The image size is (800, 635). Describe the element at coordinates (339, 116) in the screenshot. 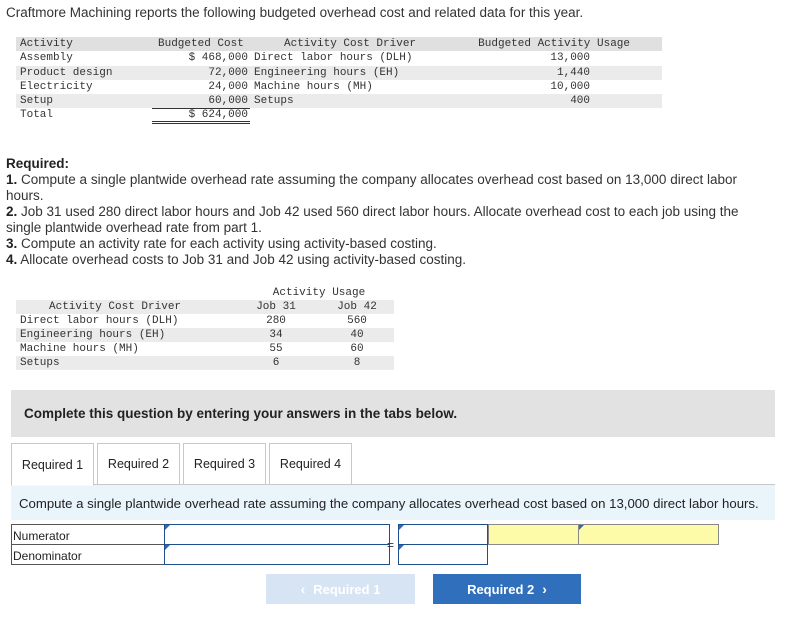

I see `table-row-total: Total $ 624,000` at that location.